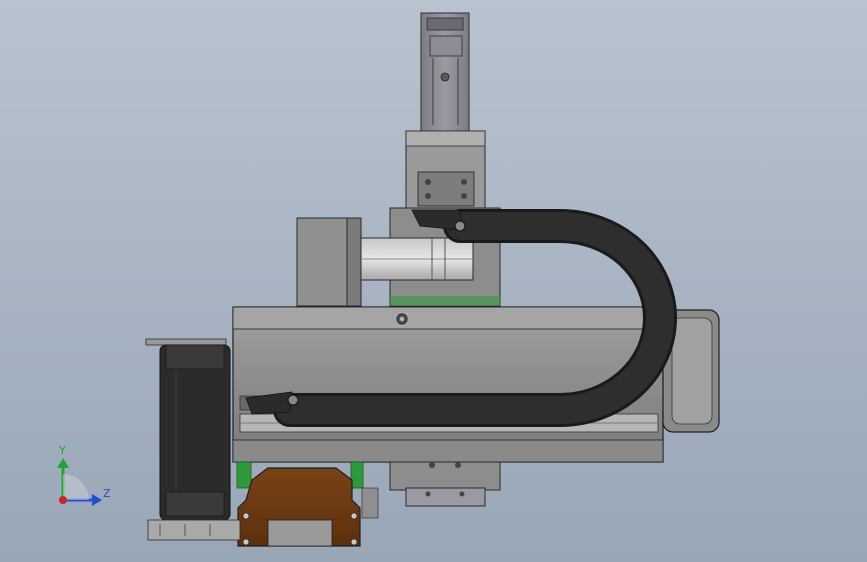 This screenshot has width=867, height=562. Describe the element at coordinates (194, 530) in the screenshot. I see `profile-rail` at that location.